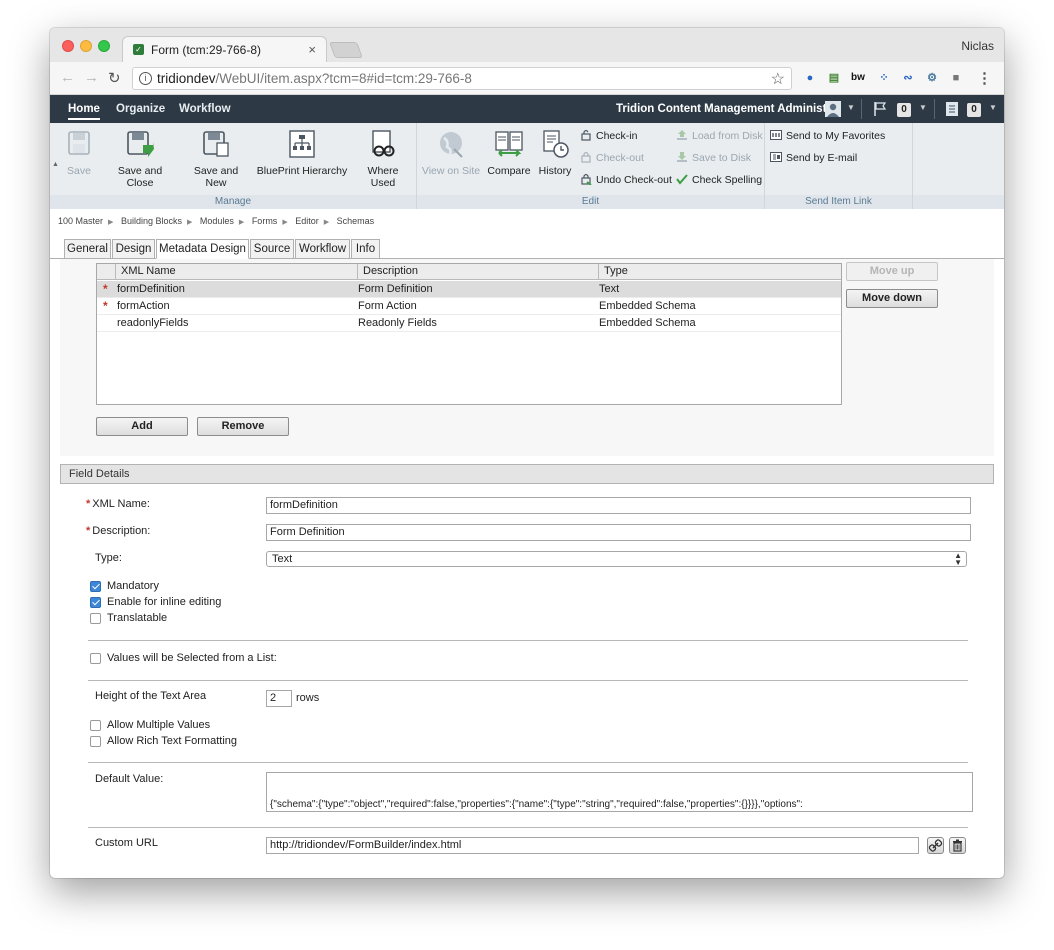 This screenshot has height=950, width=1054. Describe the element at coordinates (383, 159) in the screenshot. I see `where-used-button: Where Used` at that location.